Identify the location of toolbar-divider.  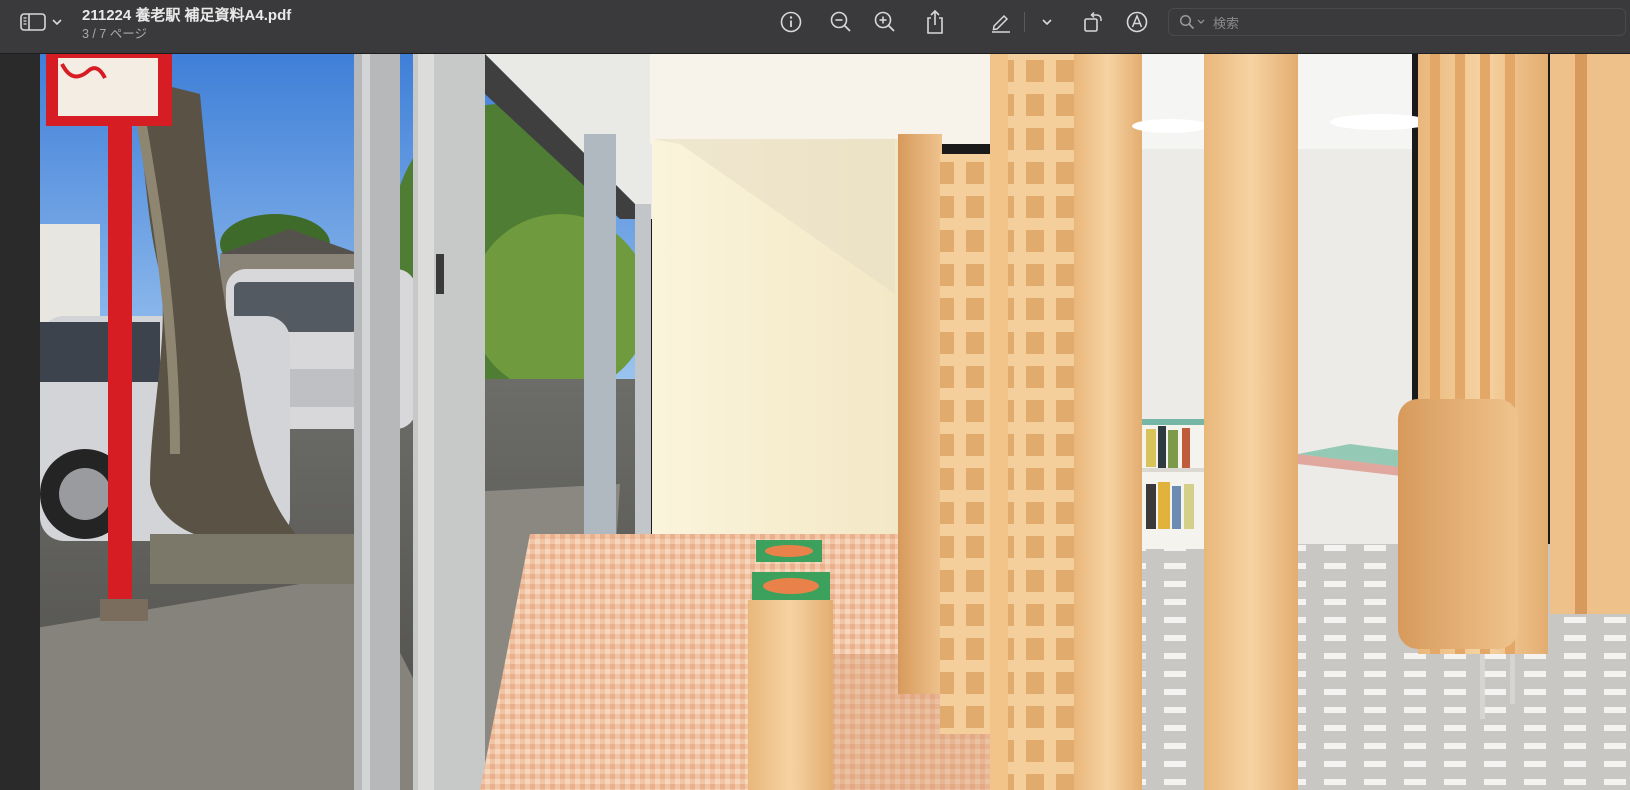
(1024, 22).